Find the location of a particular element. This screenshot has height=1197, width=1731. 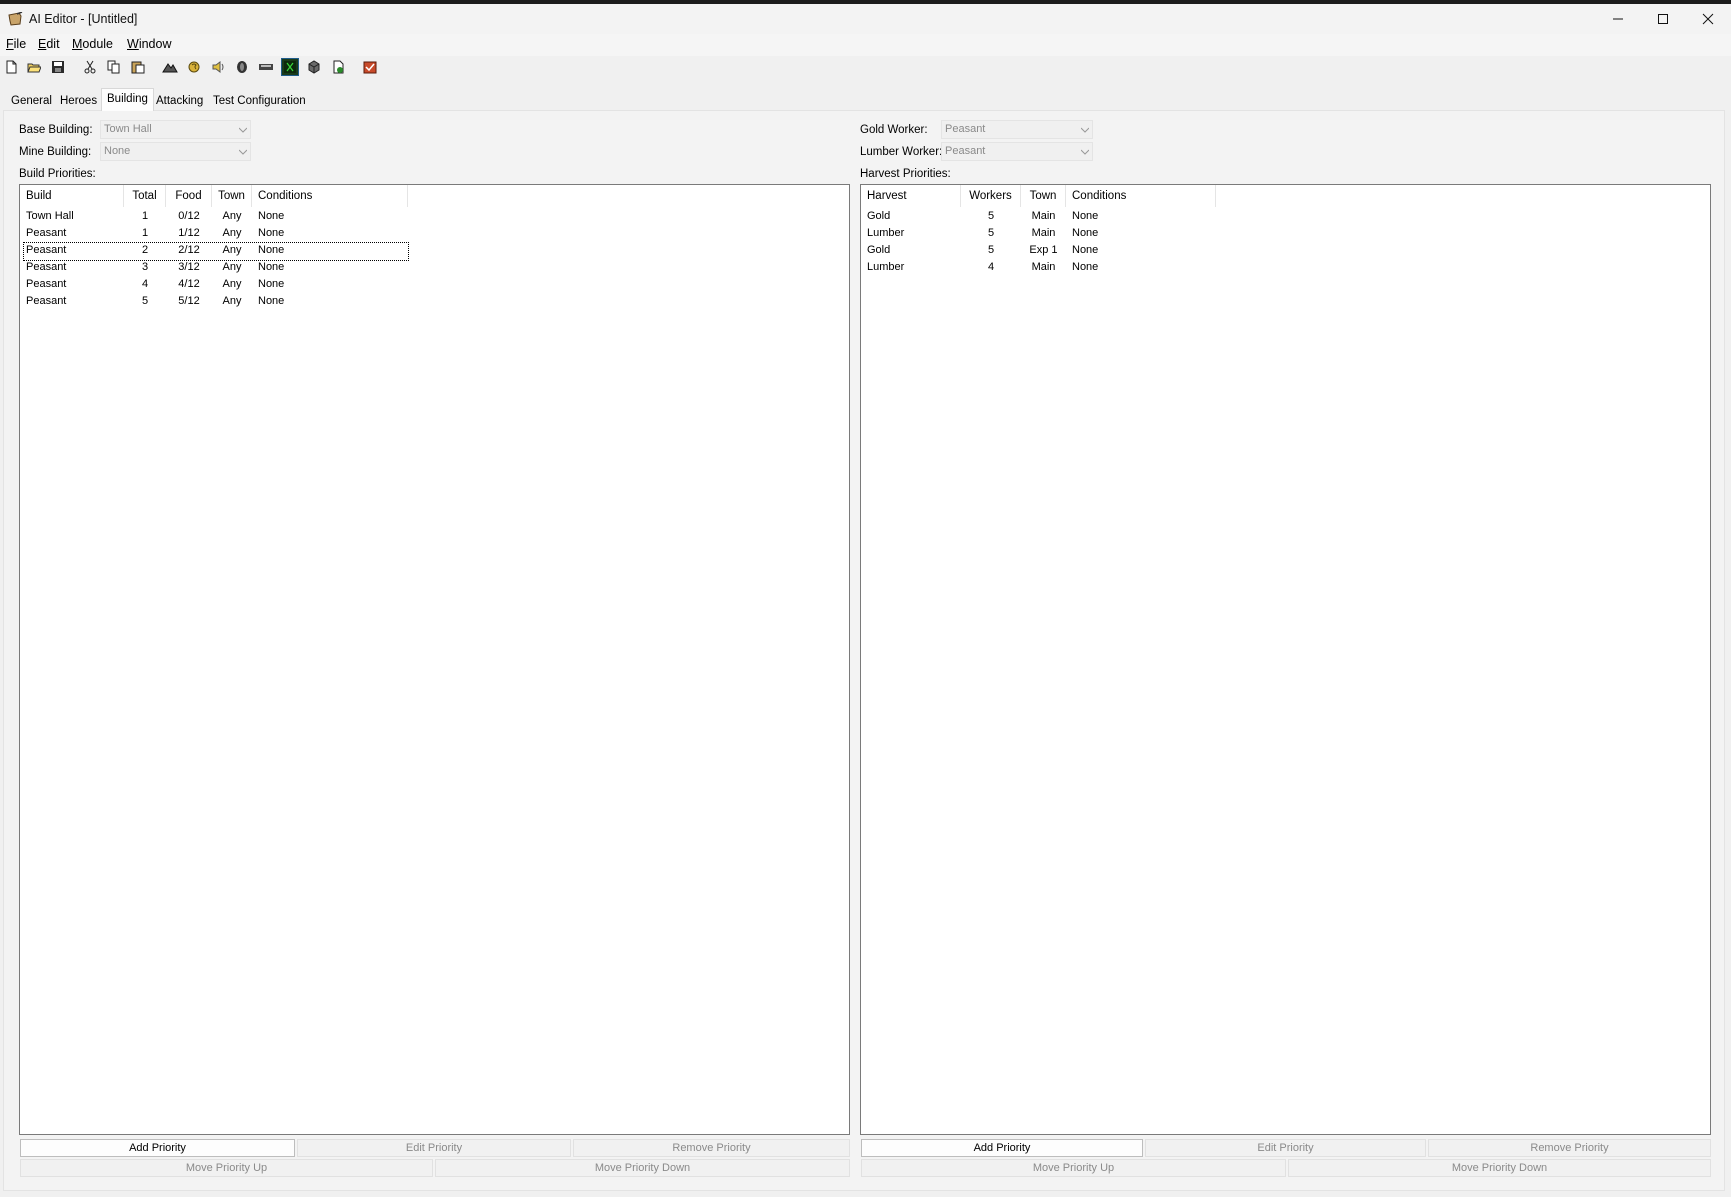

gold-worker-label: Gold Worker: is located at coordinates (894, 130).